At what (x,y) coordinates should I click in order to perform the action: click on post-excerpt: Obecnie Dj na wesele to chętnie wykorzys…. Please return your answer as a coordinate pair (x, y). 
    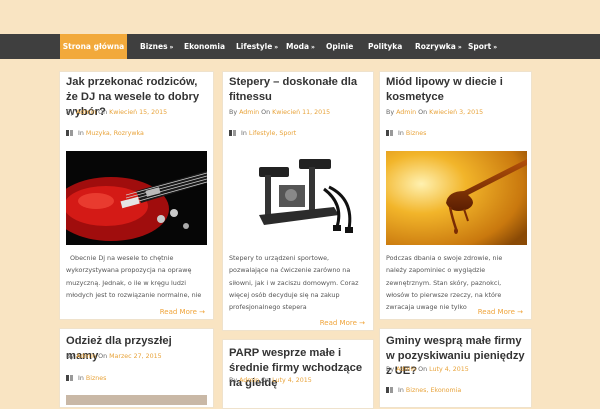
    Looking at the image, I should click on (134, 276).